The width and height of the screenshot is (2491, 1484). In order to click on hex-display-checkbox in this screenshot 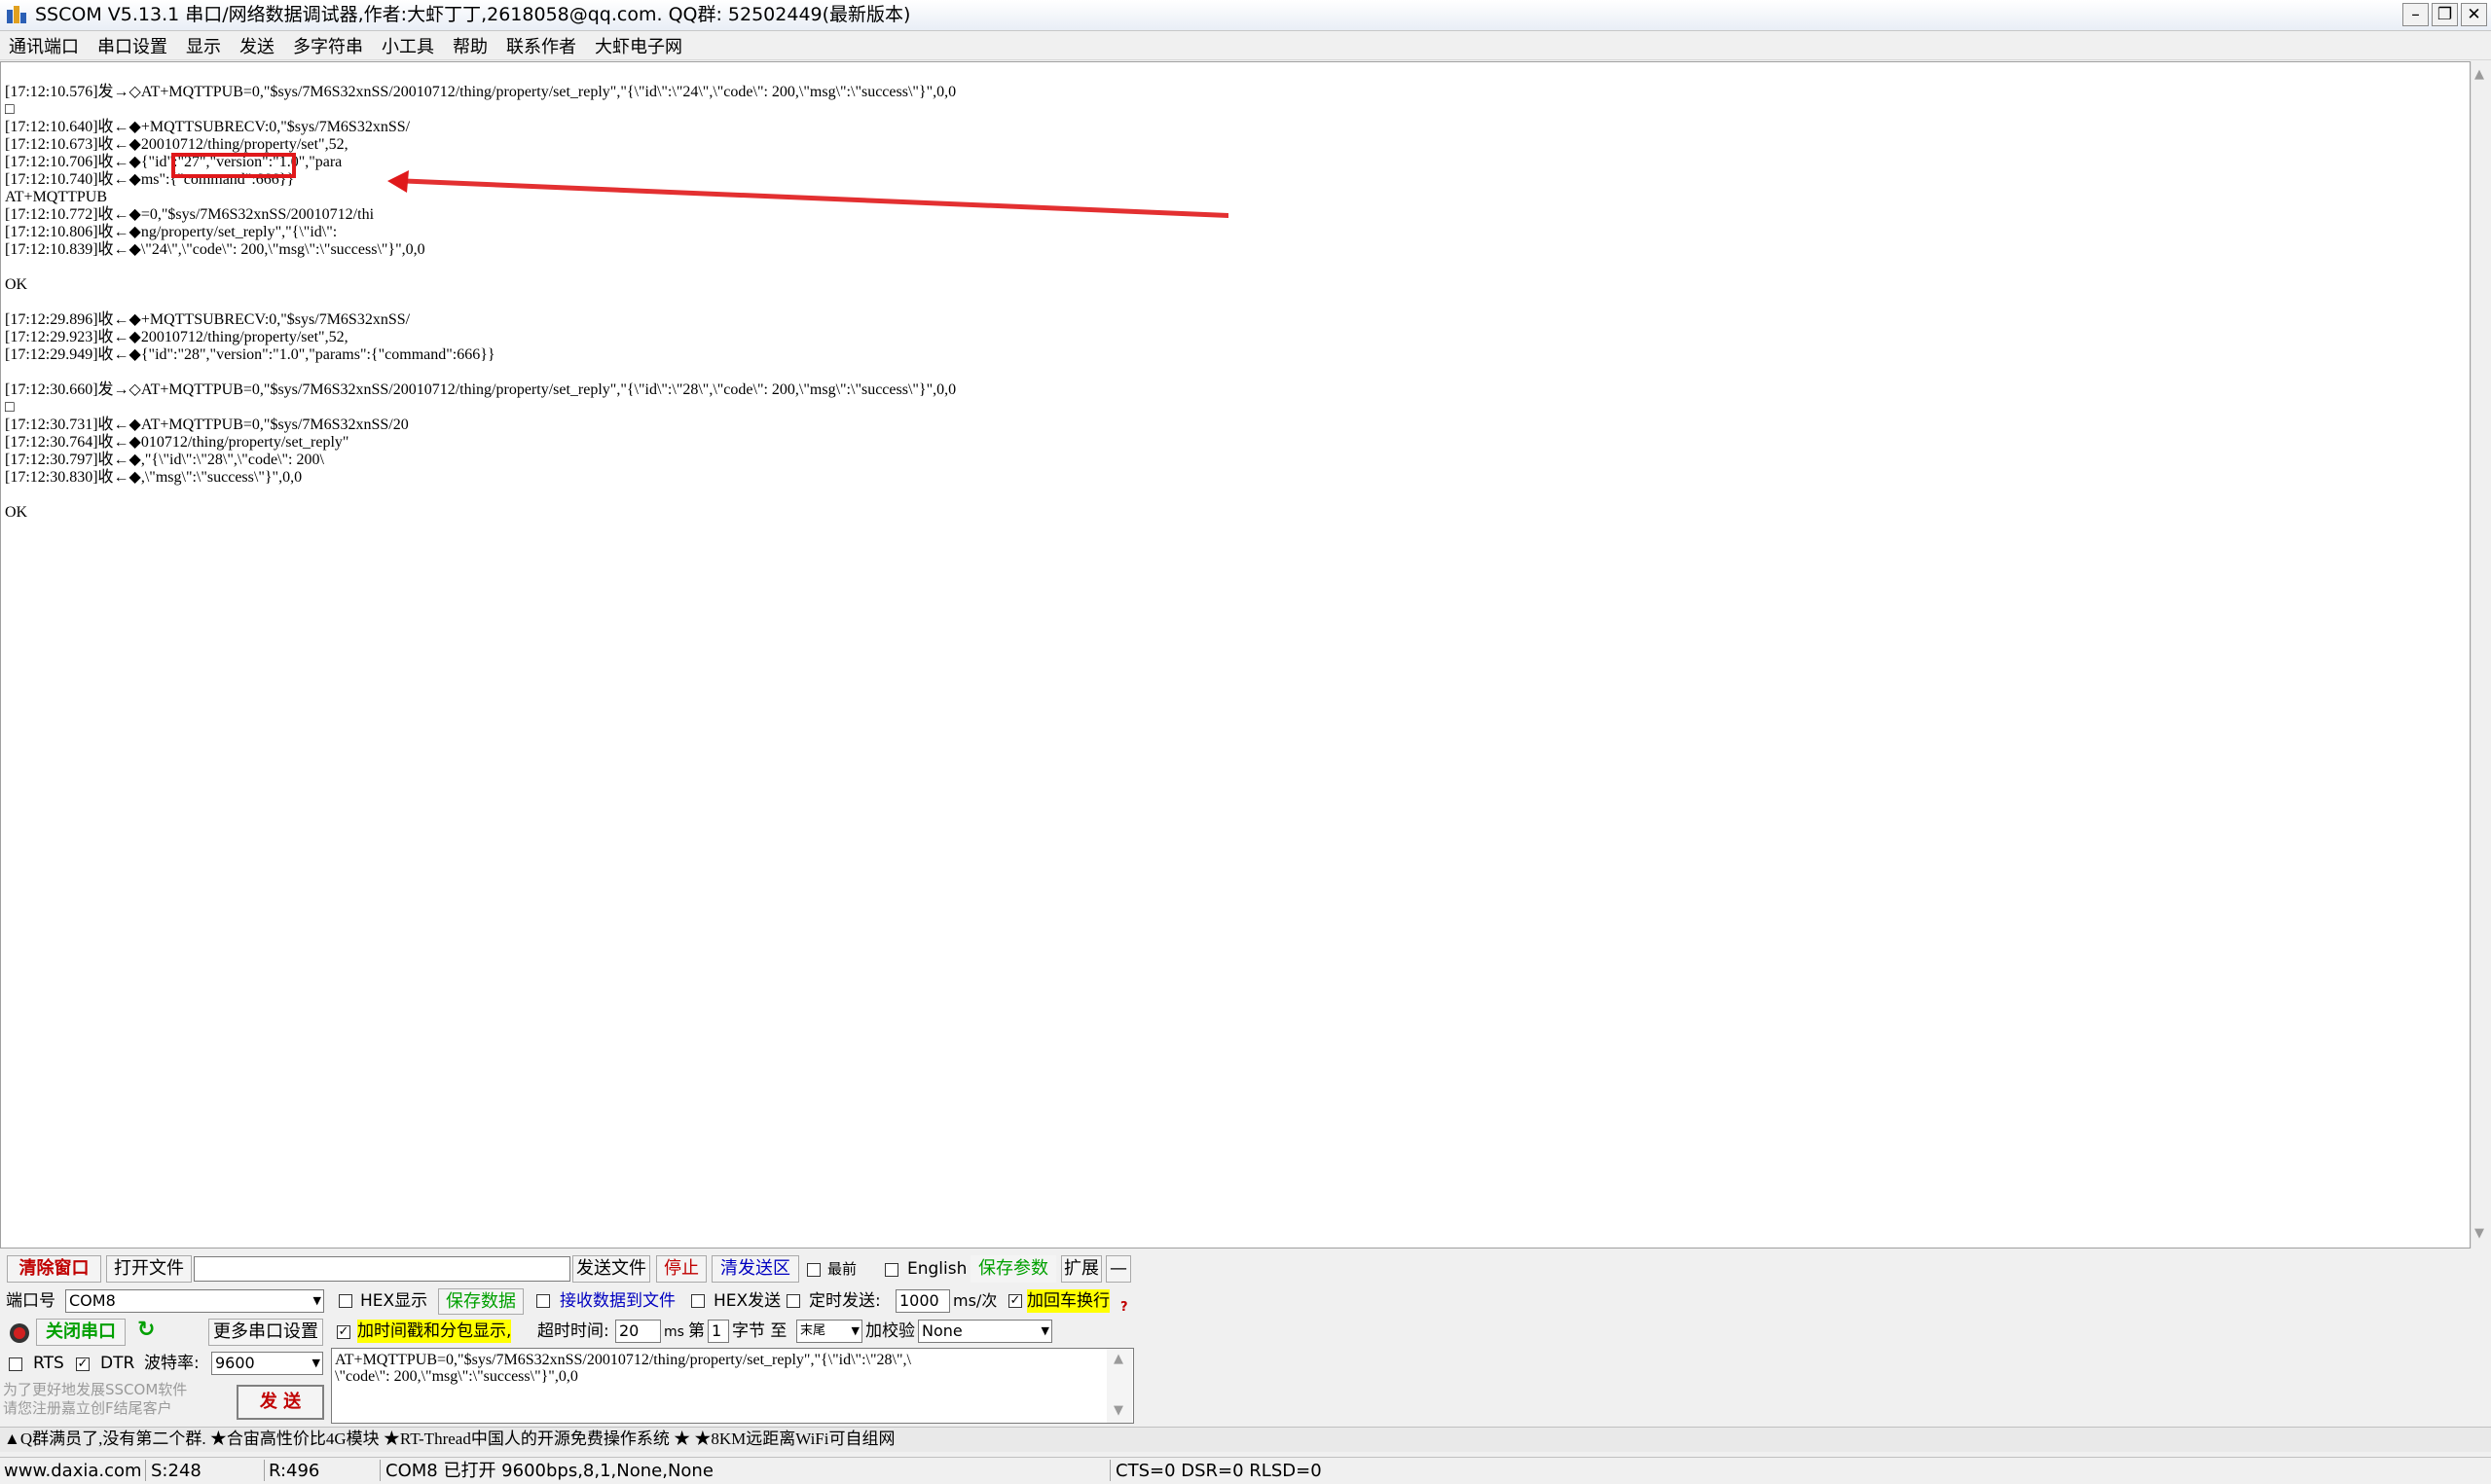, I will do `click(345, 1301)`.